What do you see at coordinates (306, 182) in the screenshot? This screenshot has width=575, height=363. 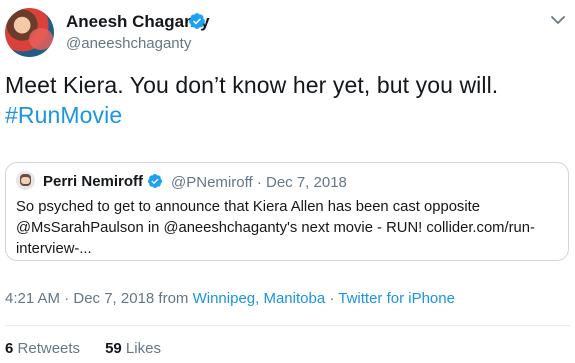 I see `quoted-date: Dec 7, 2018` at bounding box center [306, 182].